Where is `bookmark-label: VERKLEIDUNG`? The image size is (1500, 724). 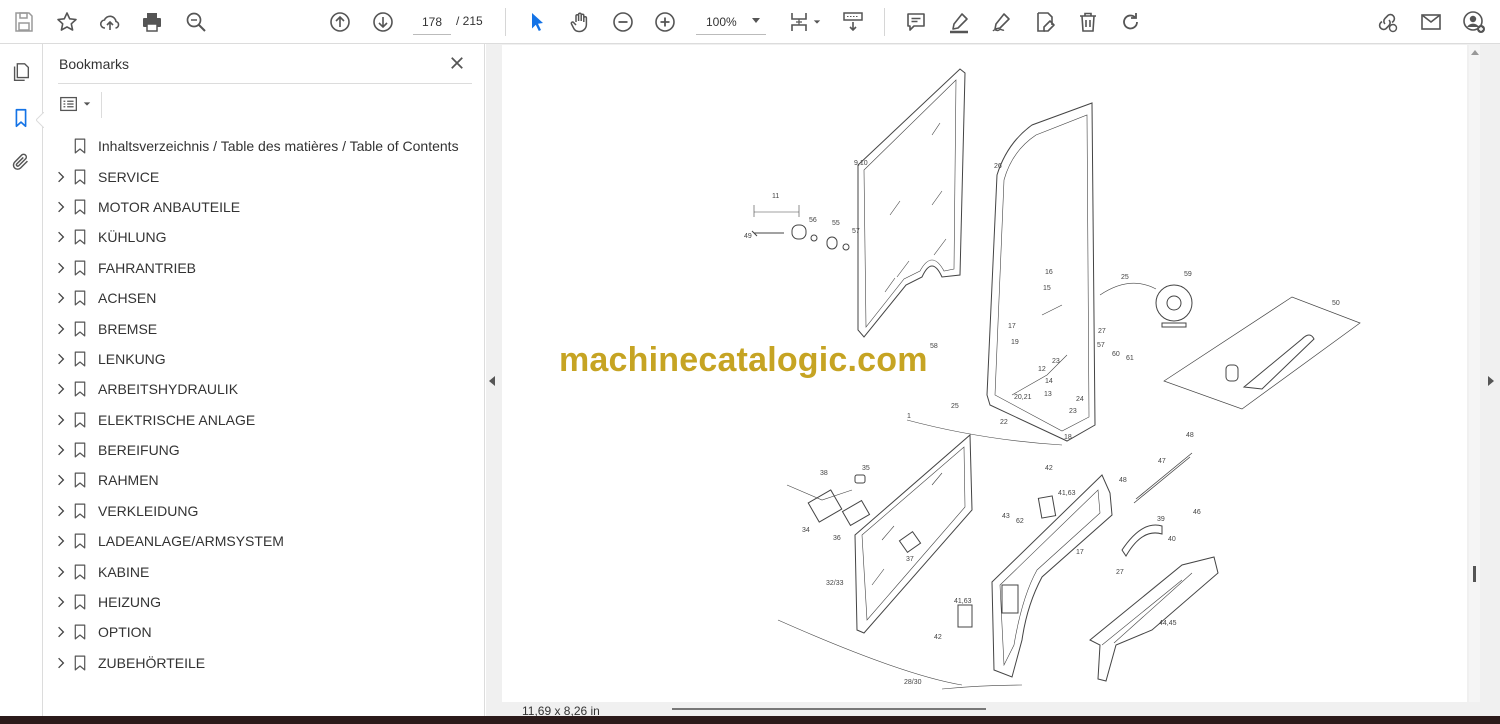
bookmark-label: VERKLEIDUNG is located at coordinates (148, 510).